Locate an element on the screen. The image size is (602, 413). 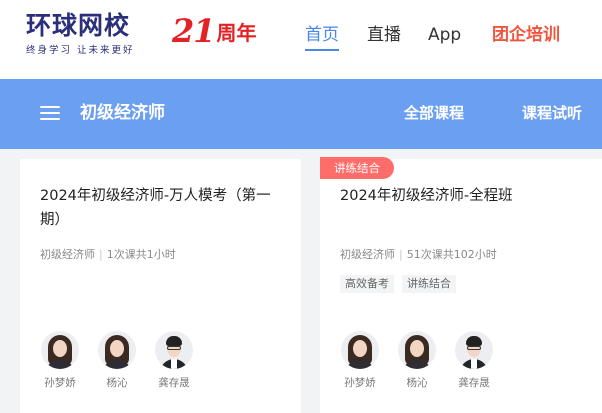
course-meta: 初级经济师 | 1次课共1小时 is located at coordinates (108, 255).